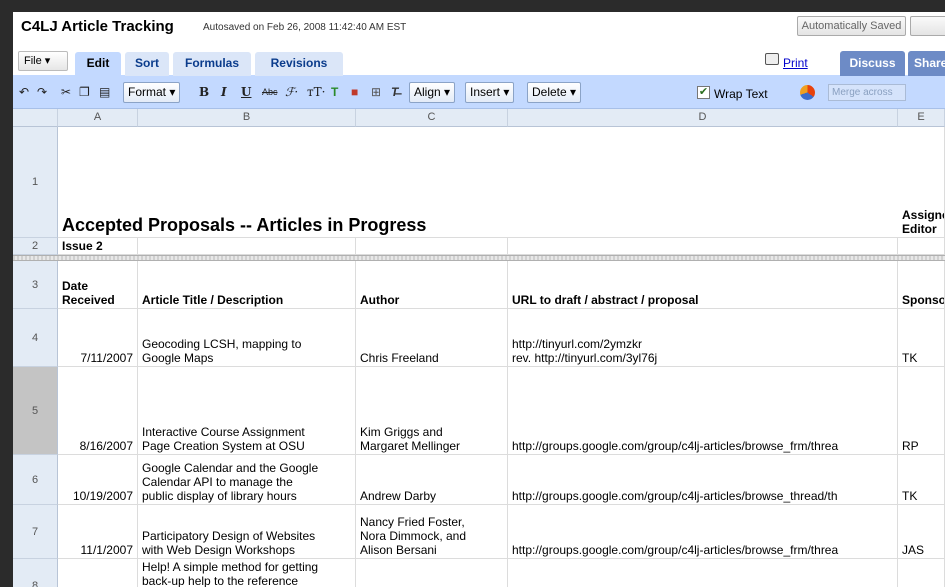  I want to click on column-header-c: C, so click(432, 118).